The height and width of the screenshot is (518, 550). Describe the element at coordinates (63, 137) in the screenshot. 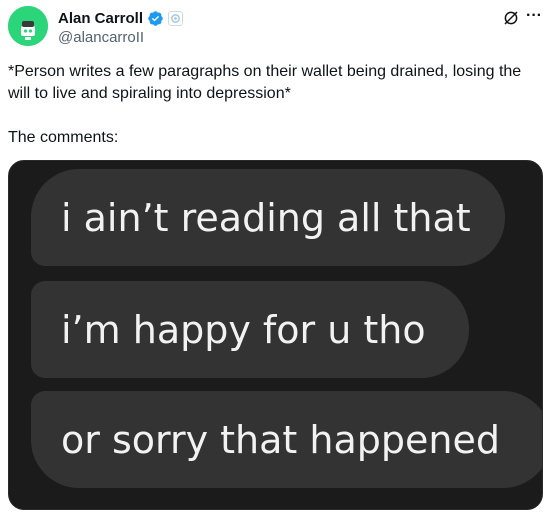

I see `tweet-paragraph-2: The comments:` at that location.